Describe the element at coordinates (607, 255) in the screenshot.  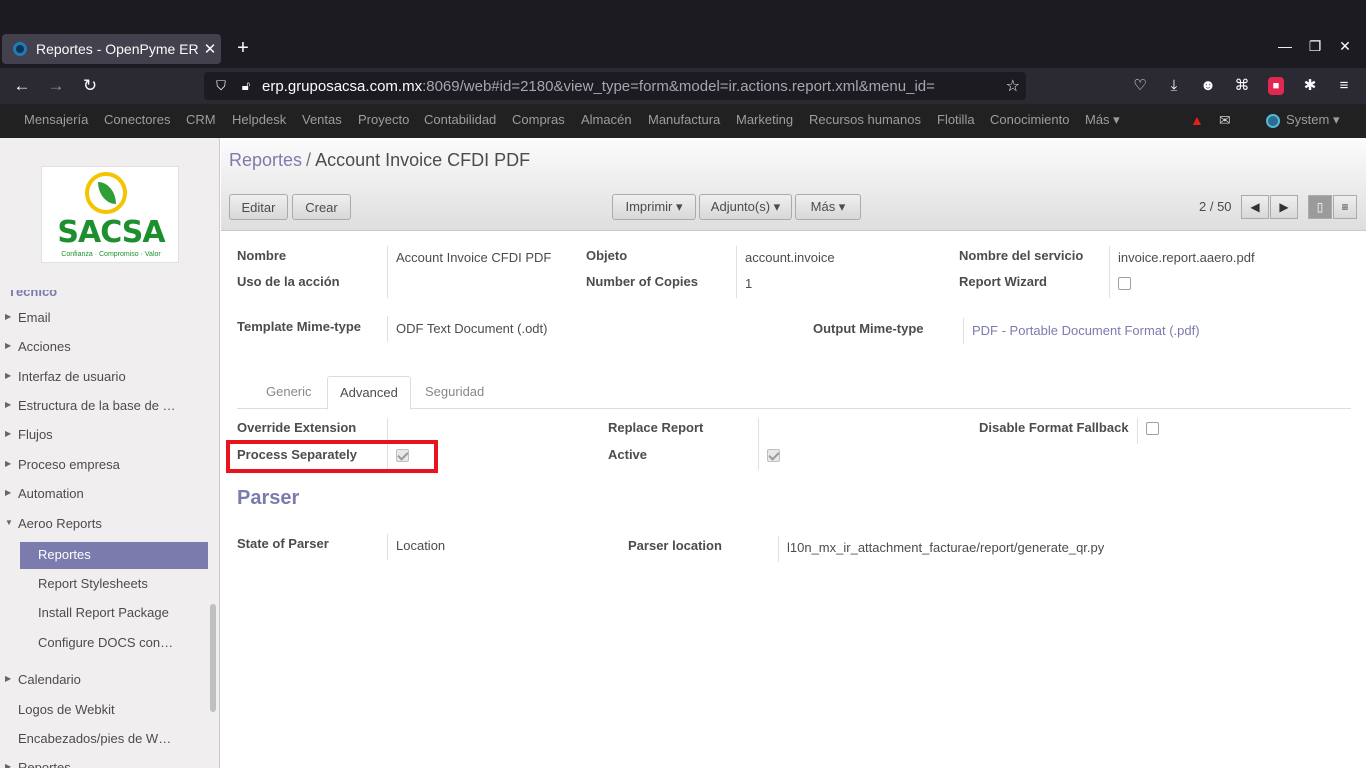
I see `objeto-label: Objeto` at that location.